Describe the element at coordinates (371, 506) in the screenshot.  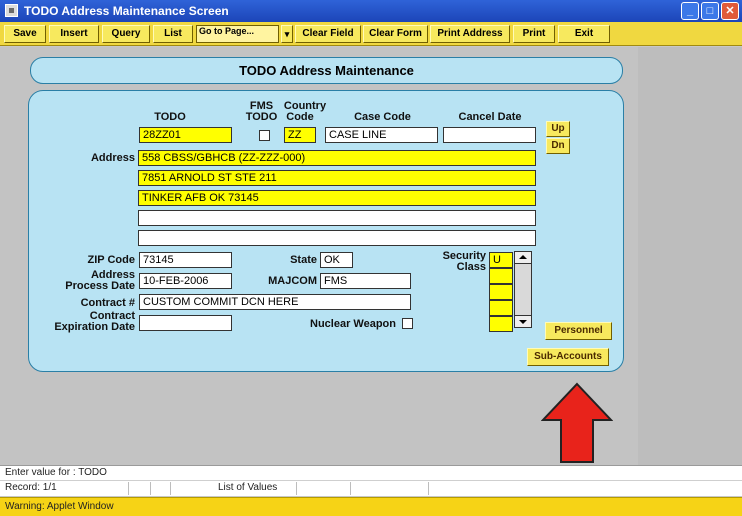
I see `applet-warning: Warning: Applet Window` at that location.